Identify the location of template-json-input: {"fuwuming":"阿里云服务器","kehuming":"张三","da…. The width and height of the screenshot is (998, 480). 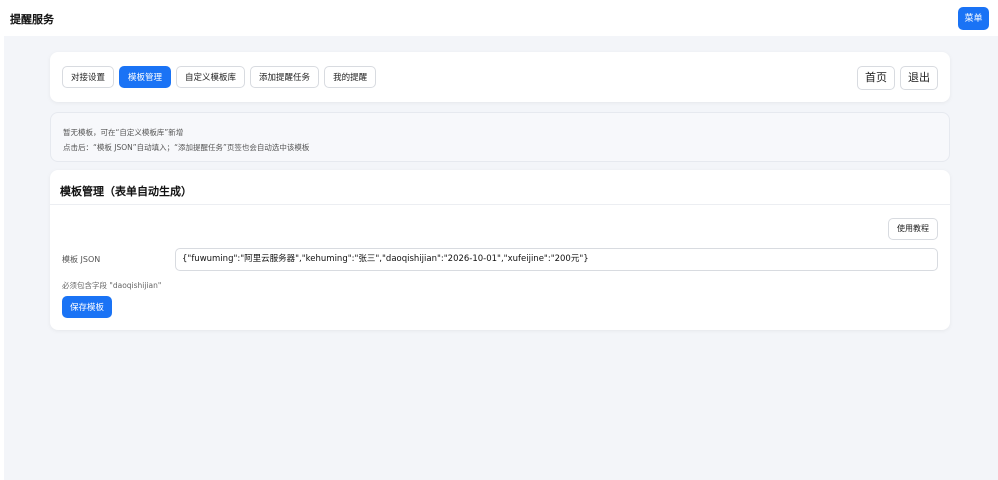
(556, 259).